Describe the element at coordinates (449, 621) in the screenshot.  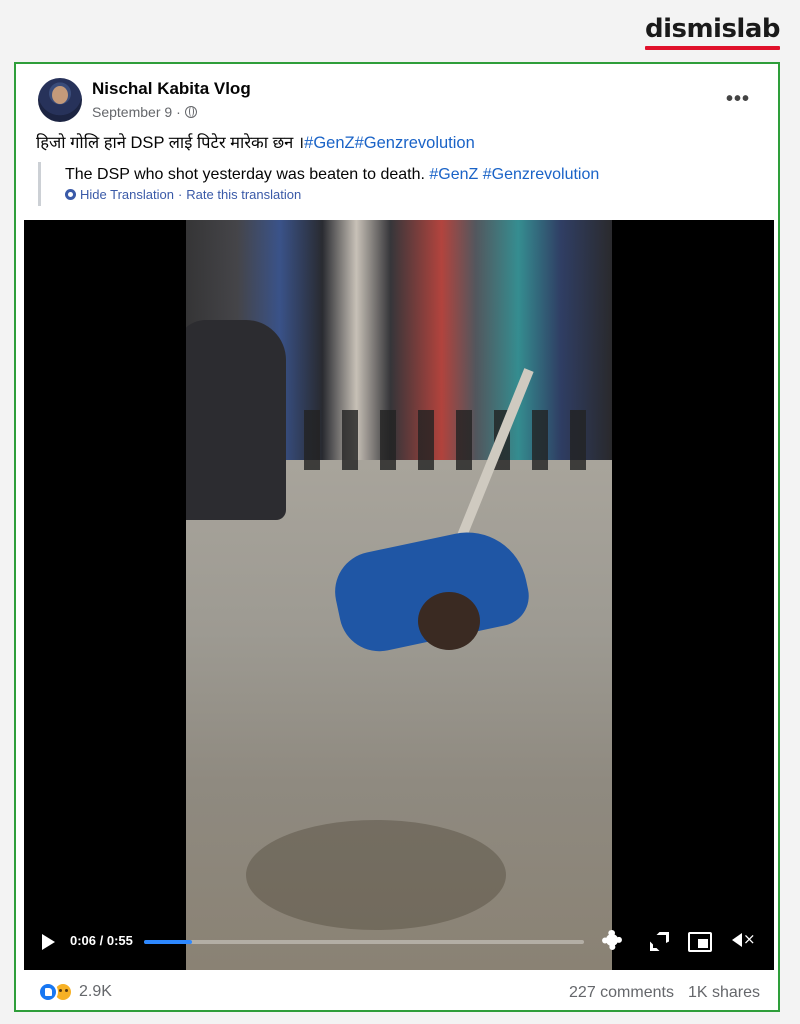
I see `video-victim-head` at that location.